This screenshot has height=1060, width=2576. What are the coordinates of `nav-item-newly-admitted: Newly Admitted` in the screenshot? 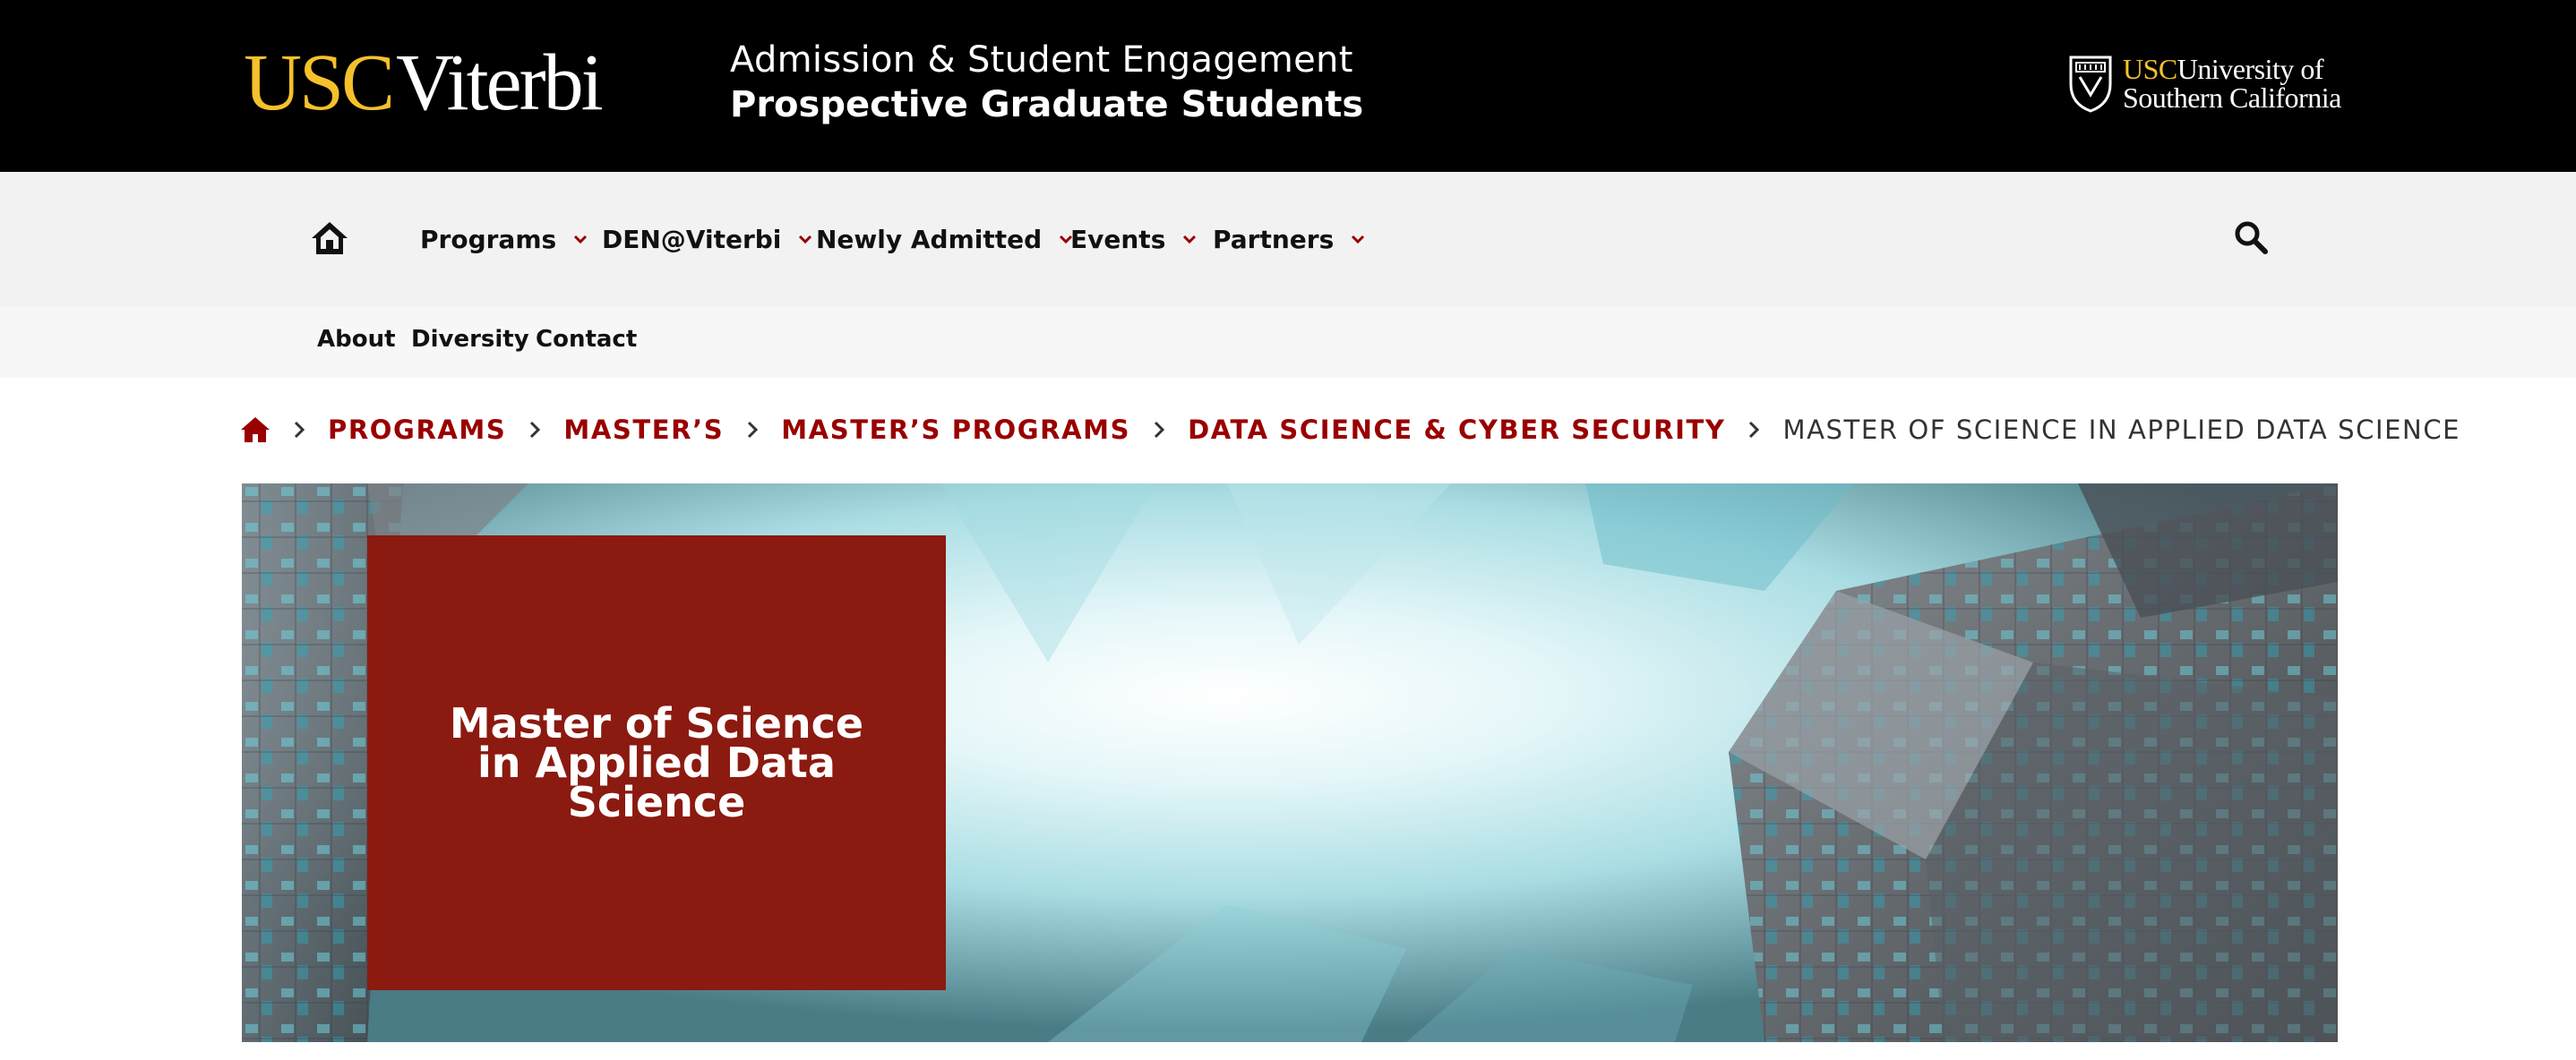 It's located at (945, 239).